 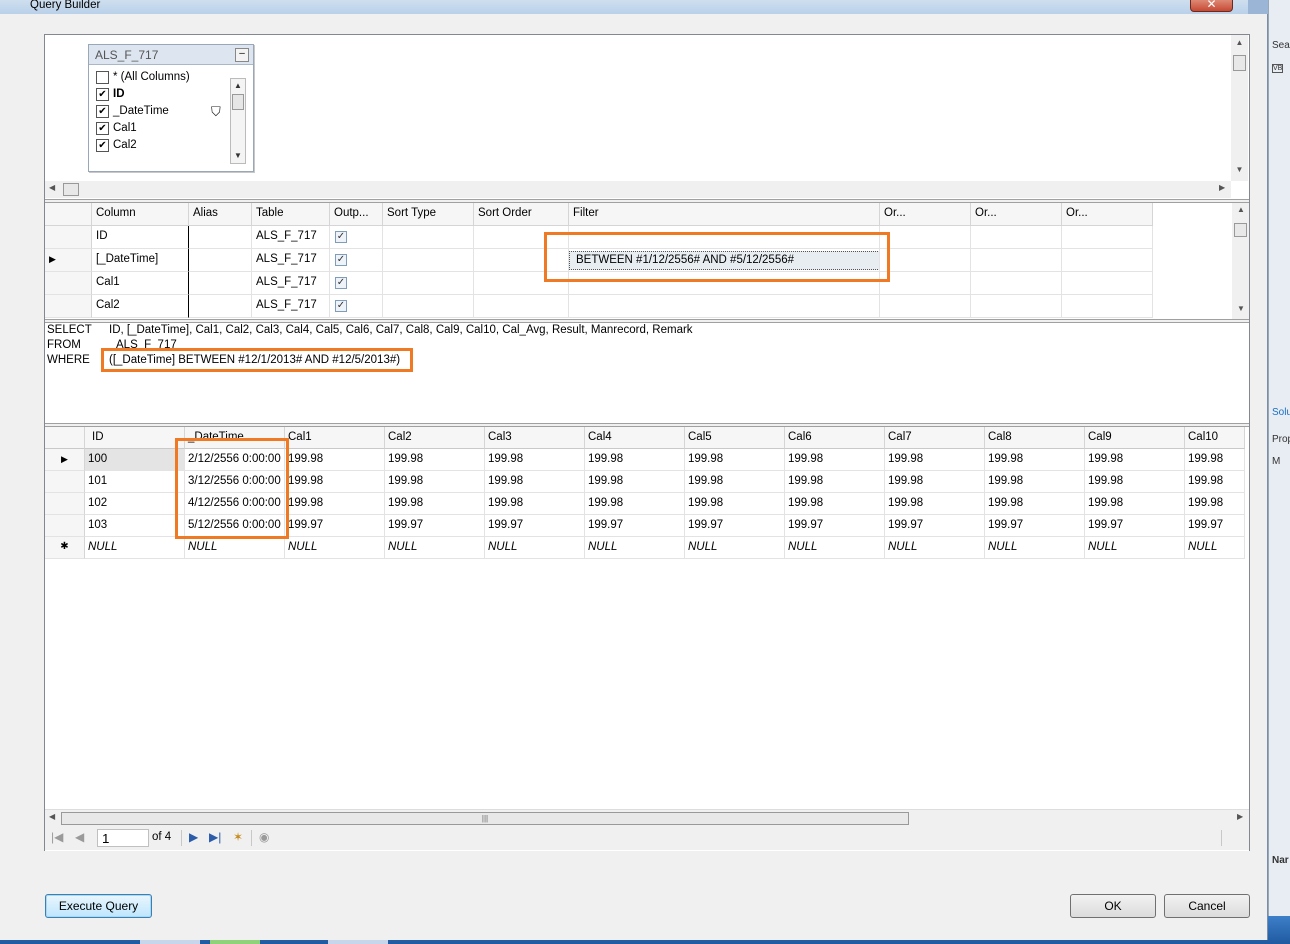 I want to click on scroll-right-icon: ▶, so click(x=1222, y=187).